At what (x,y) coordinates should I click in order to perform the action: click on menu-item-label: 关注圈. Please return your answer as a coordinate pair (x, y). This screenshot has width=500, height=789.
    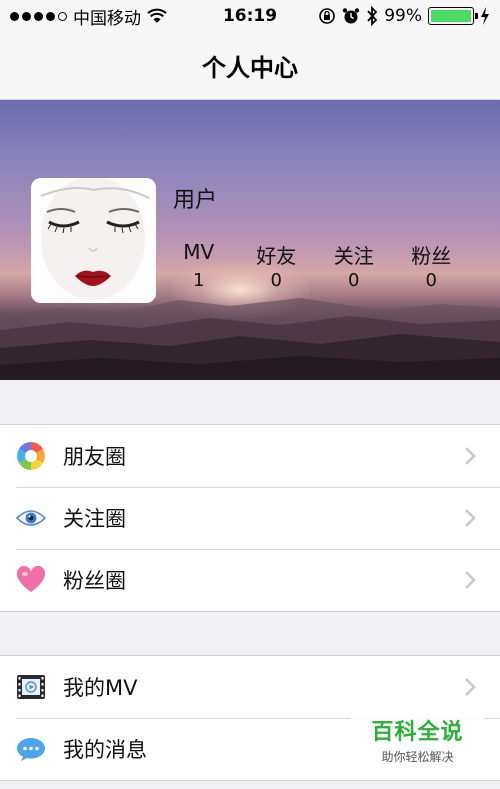
    Looking at the image, I should click on (94, 519).